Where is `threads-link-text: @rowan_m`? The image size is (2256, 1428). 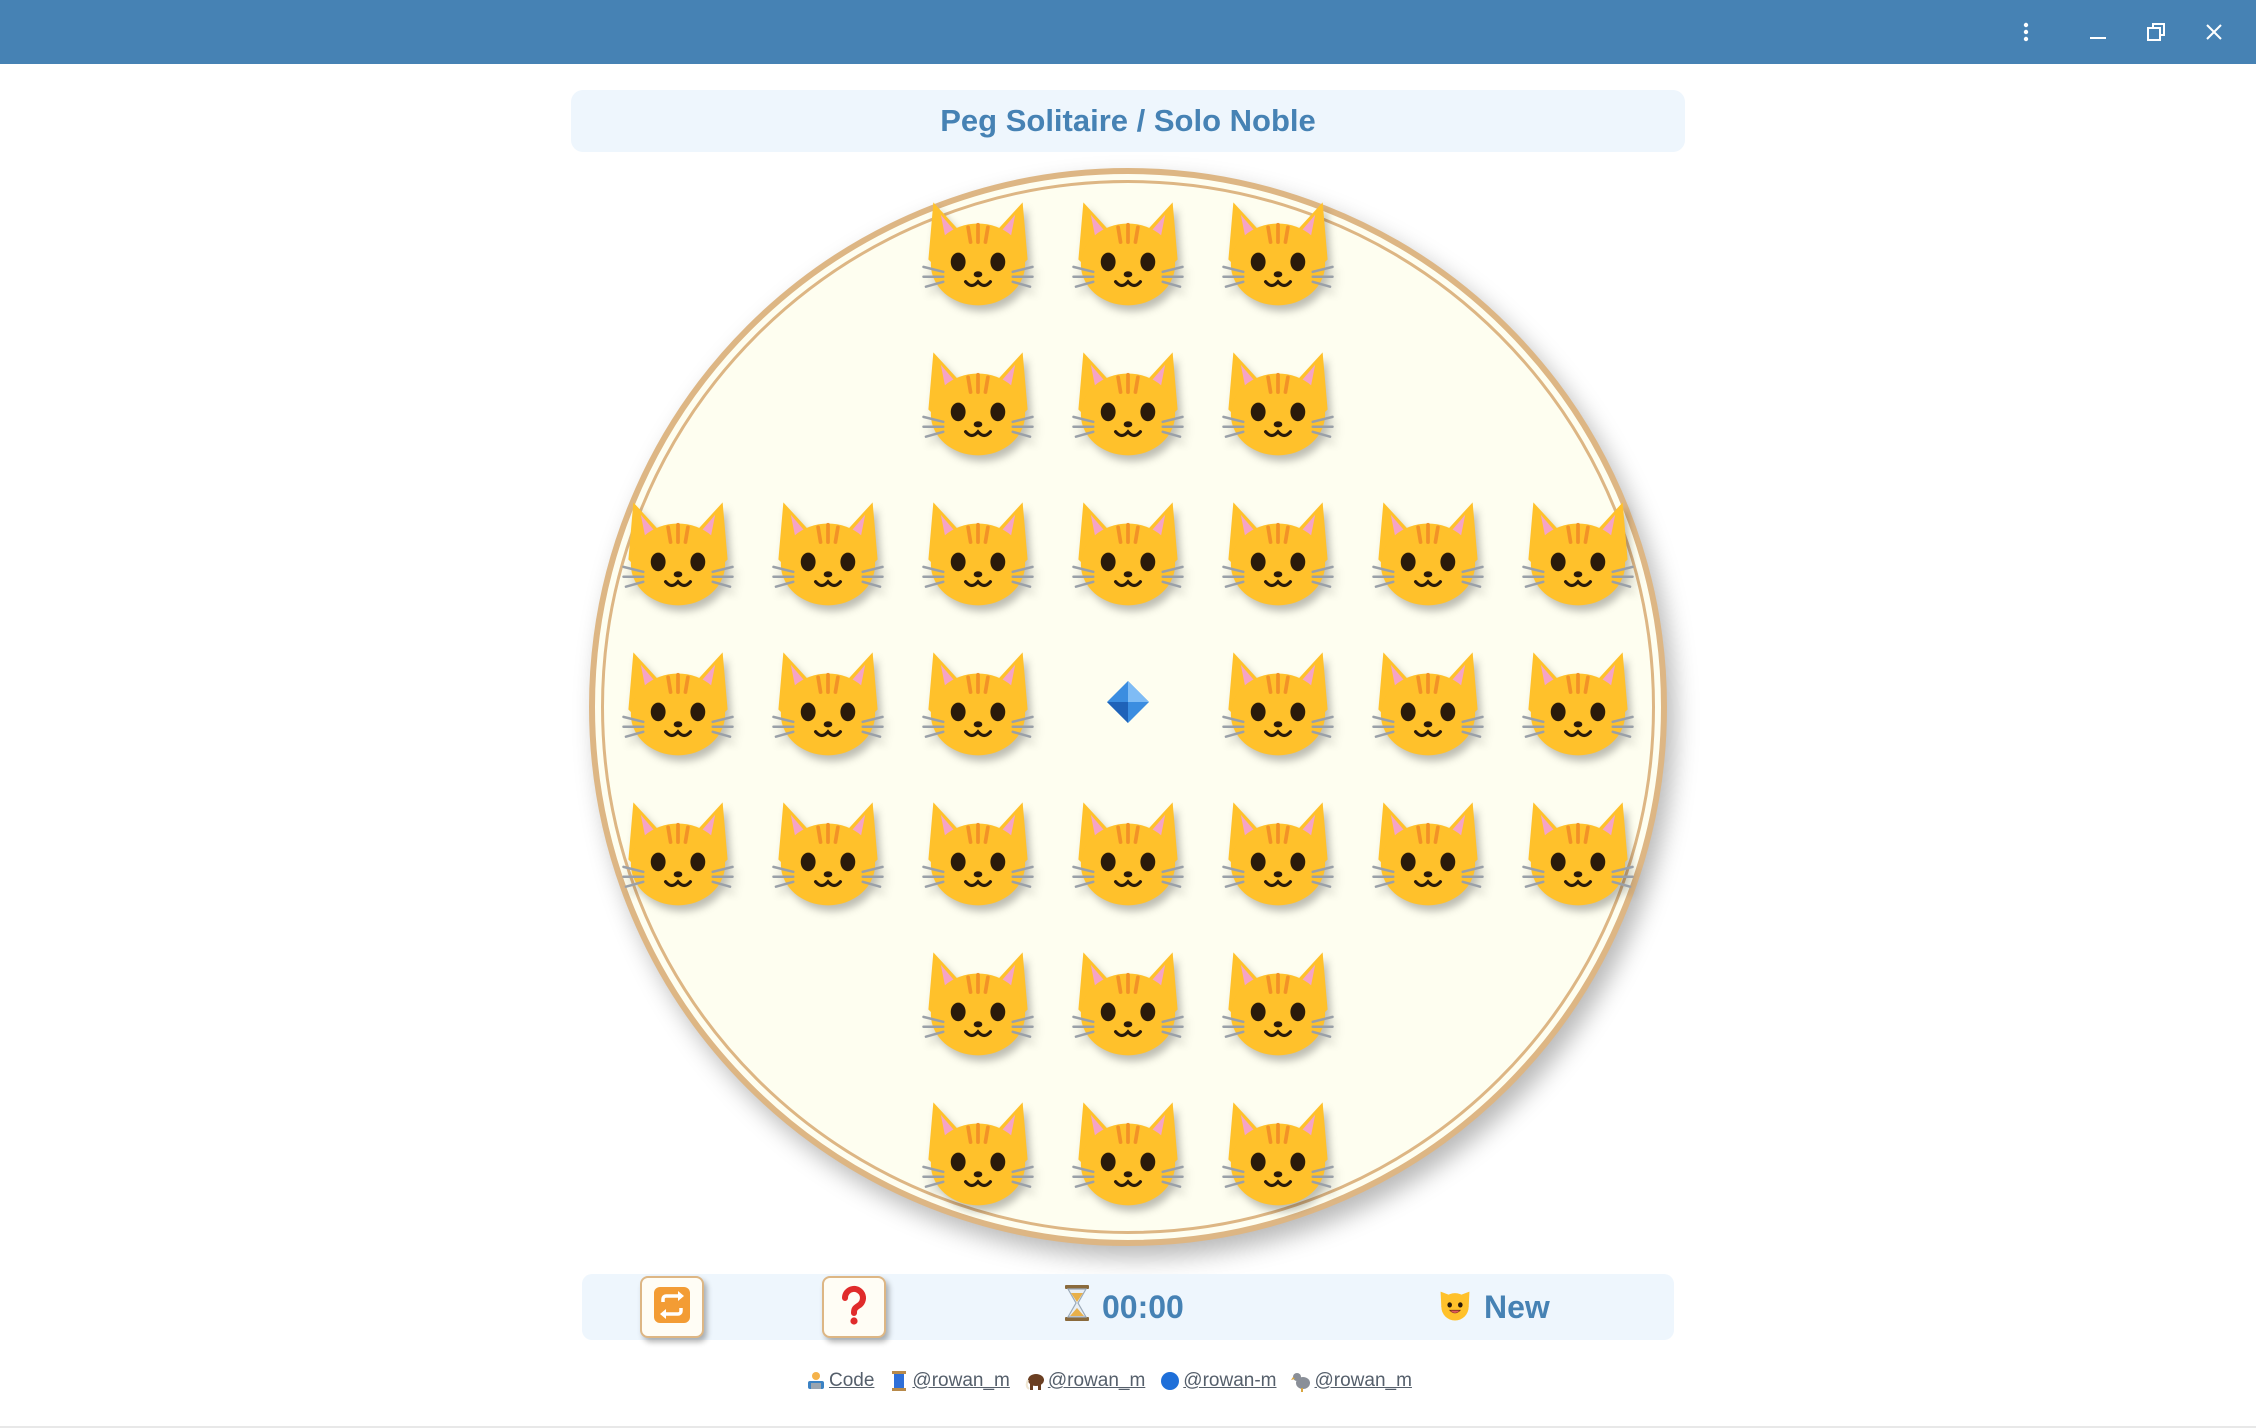 threads-link-text: @rowan_m is located at coordinates (961, 1380).